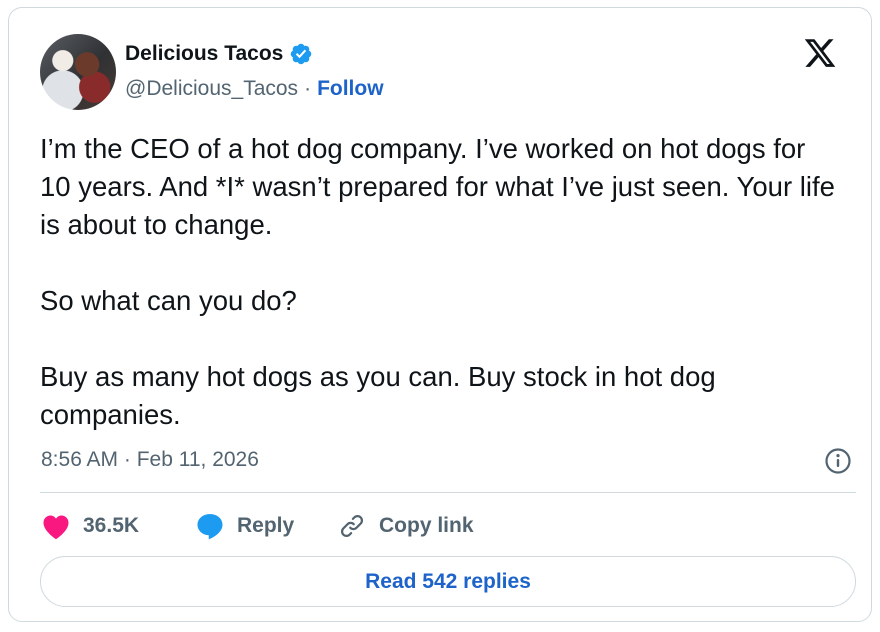 The height and width of the screenshot is (632, 880). Describe the element at coordinates (350, 89) in the screenshot. I see `follow-button: Follow` at that location.